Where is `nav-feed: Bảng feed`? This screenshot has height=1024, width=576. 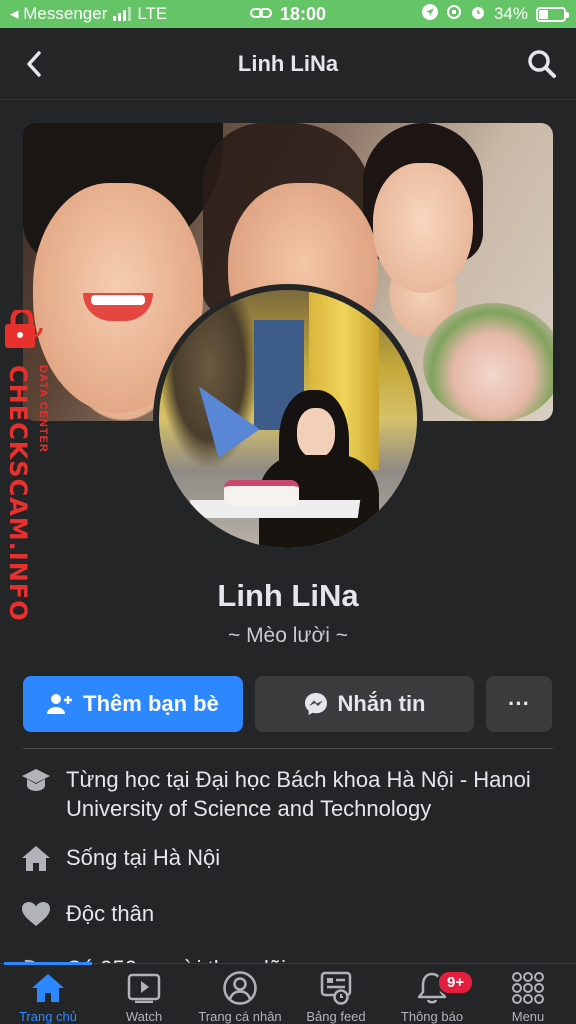
nav-feed: Bảng feed is located at coordinates (336, 994).